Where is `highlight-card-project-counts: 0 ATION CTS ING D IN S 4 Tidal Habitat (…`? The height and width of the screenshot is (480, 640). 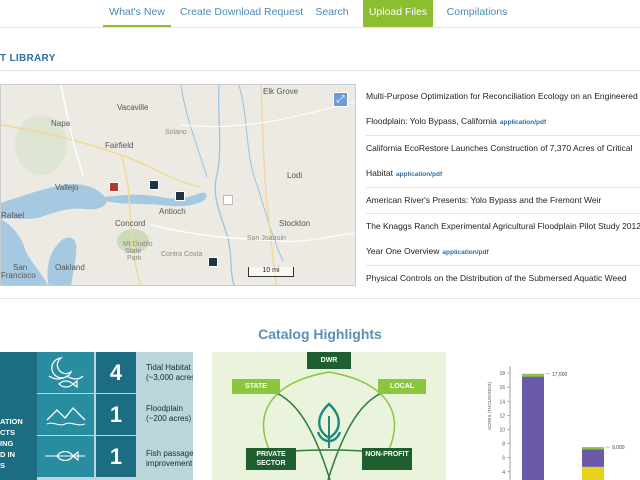
highlight-card-project-counts: 0 ATION CTS ING D IN S 4 Tidal Habitat (… is located at coordinates (96, 416).